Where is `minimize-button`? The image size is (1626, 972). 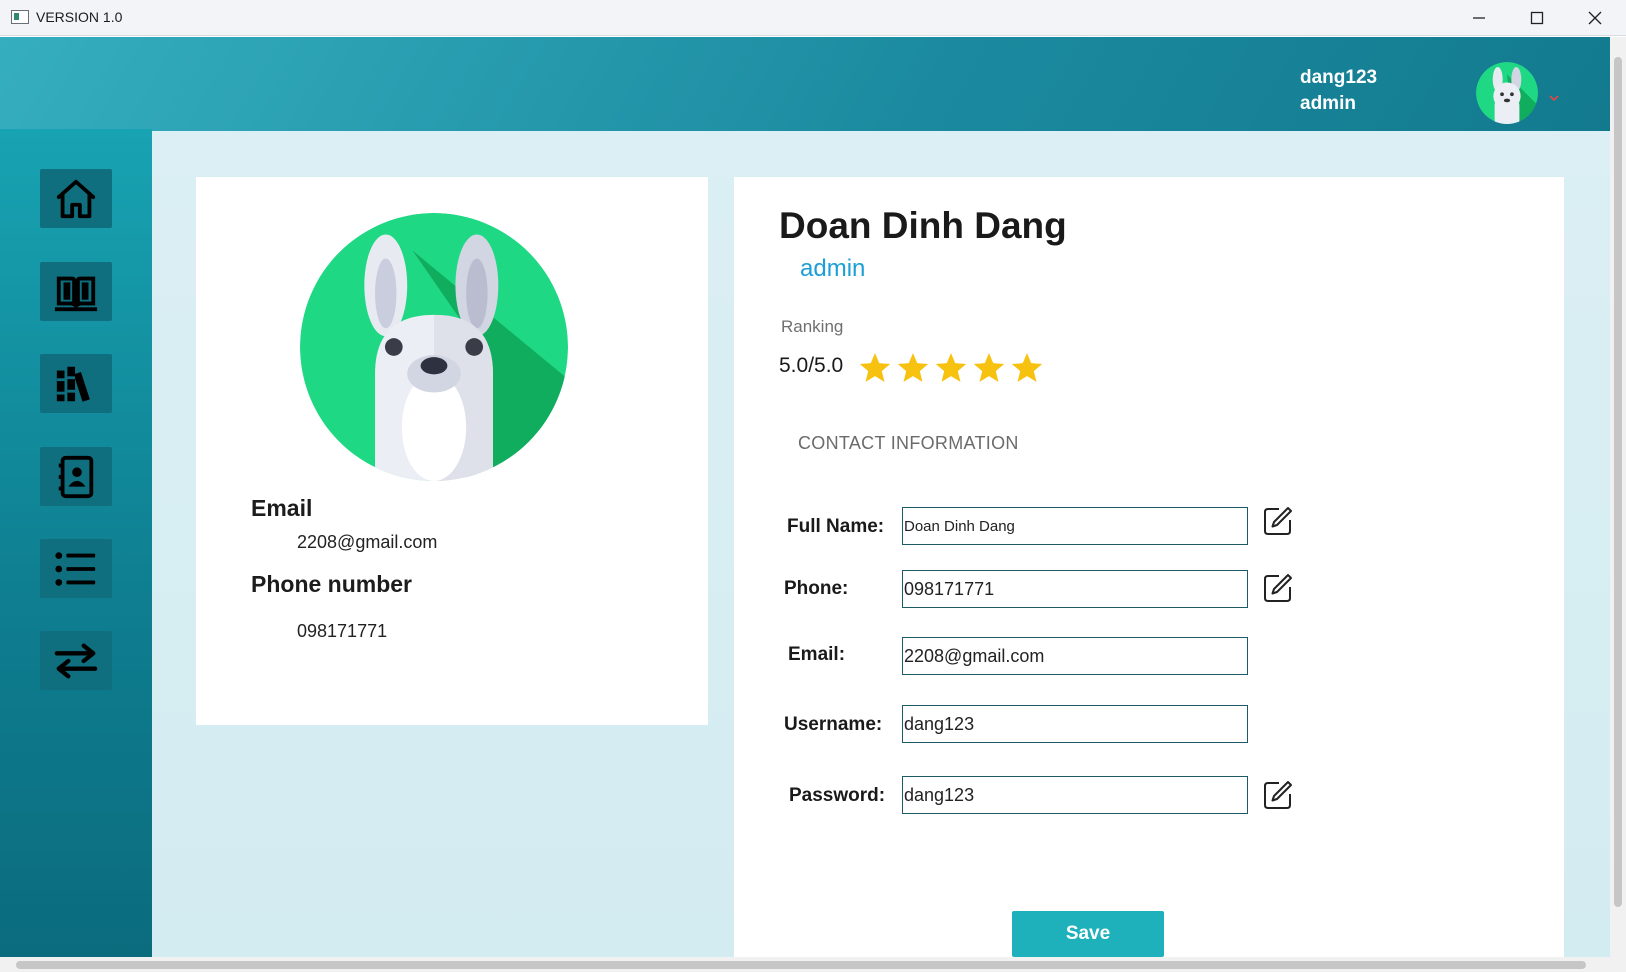 minimize-button is located at coordinates (1479, 18).